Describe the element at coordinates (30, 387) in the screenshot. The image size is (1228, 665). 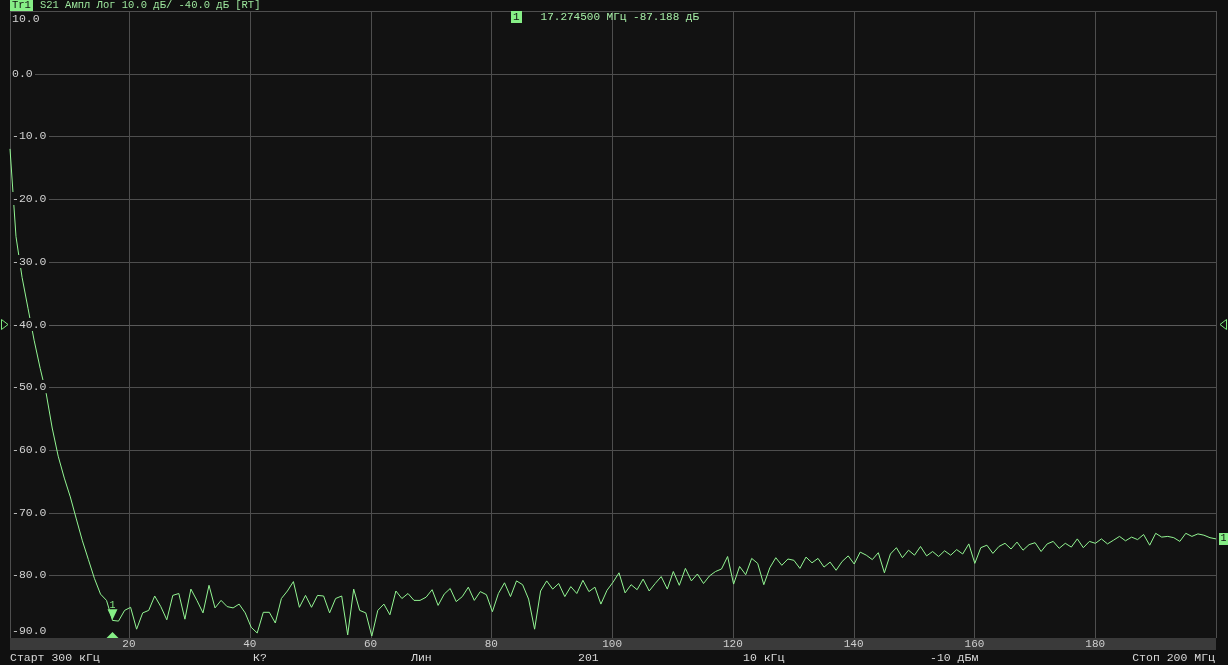
I see `y-axis-label: -50.0` at that location.